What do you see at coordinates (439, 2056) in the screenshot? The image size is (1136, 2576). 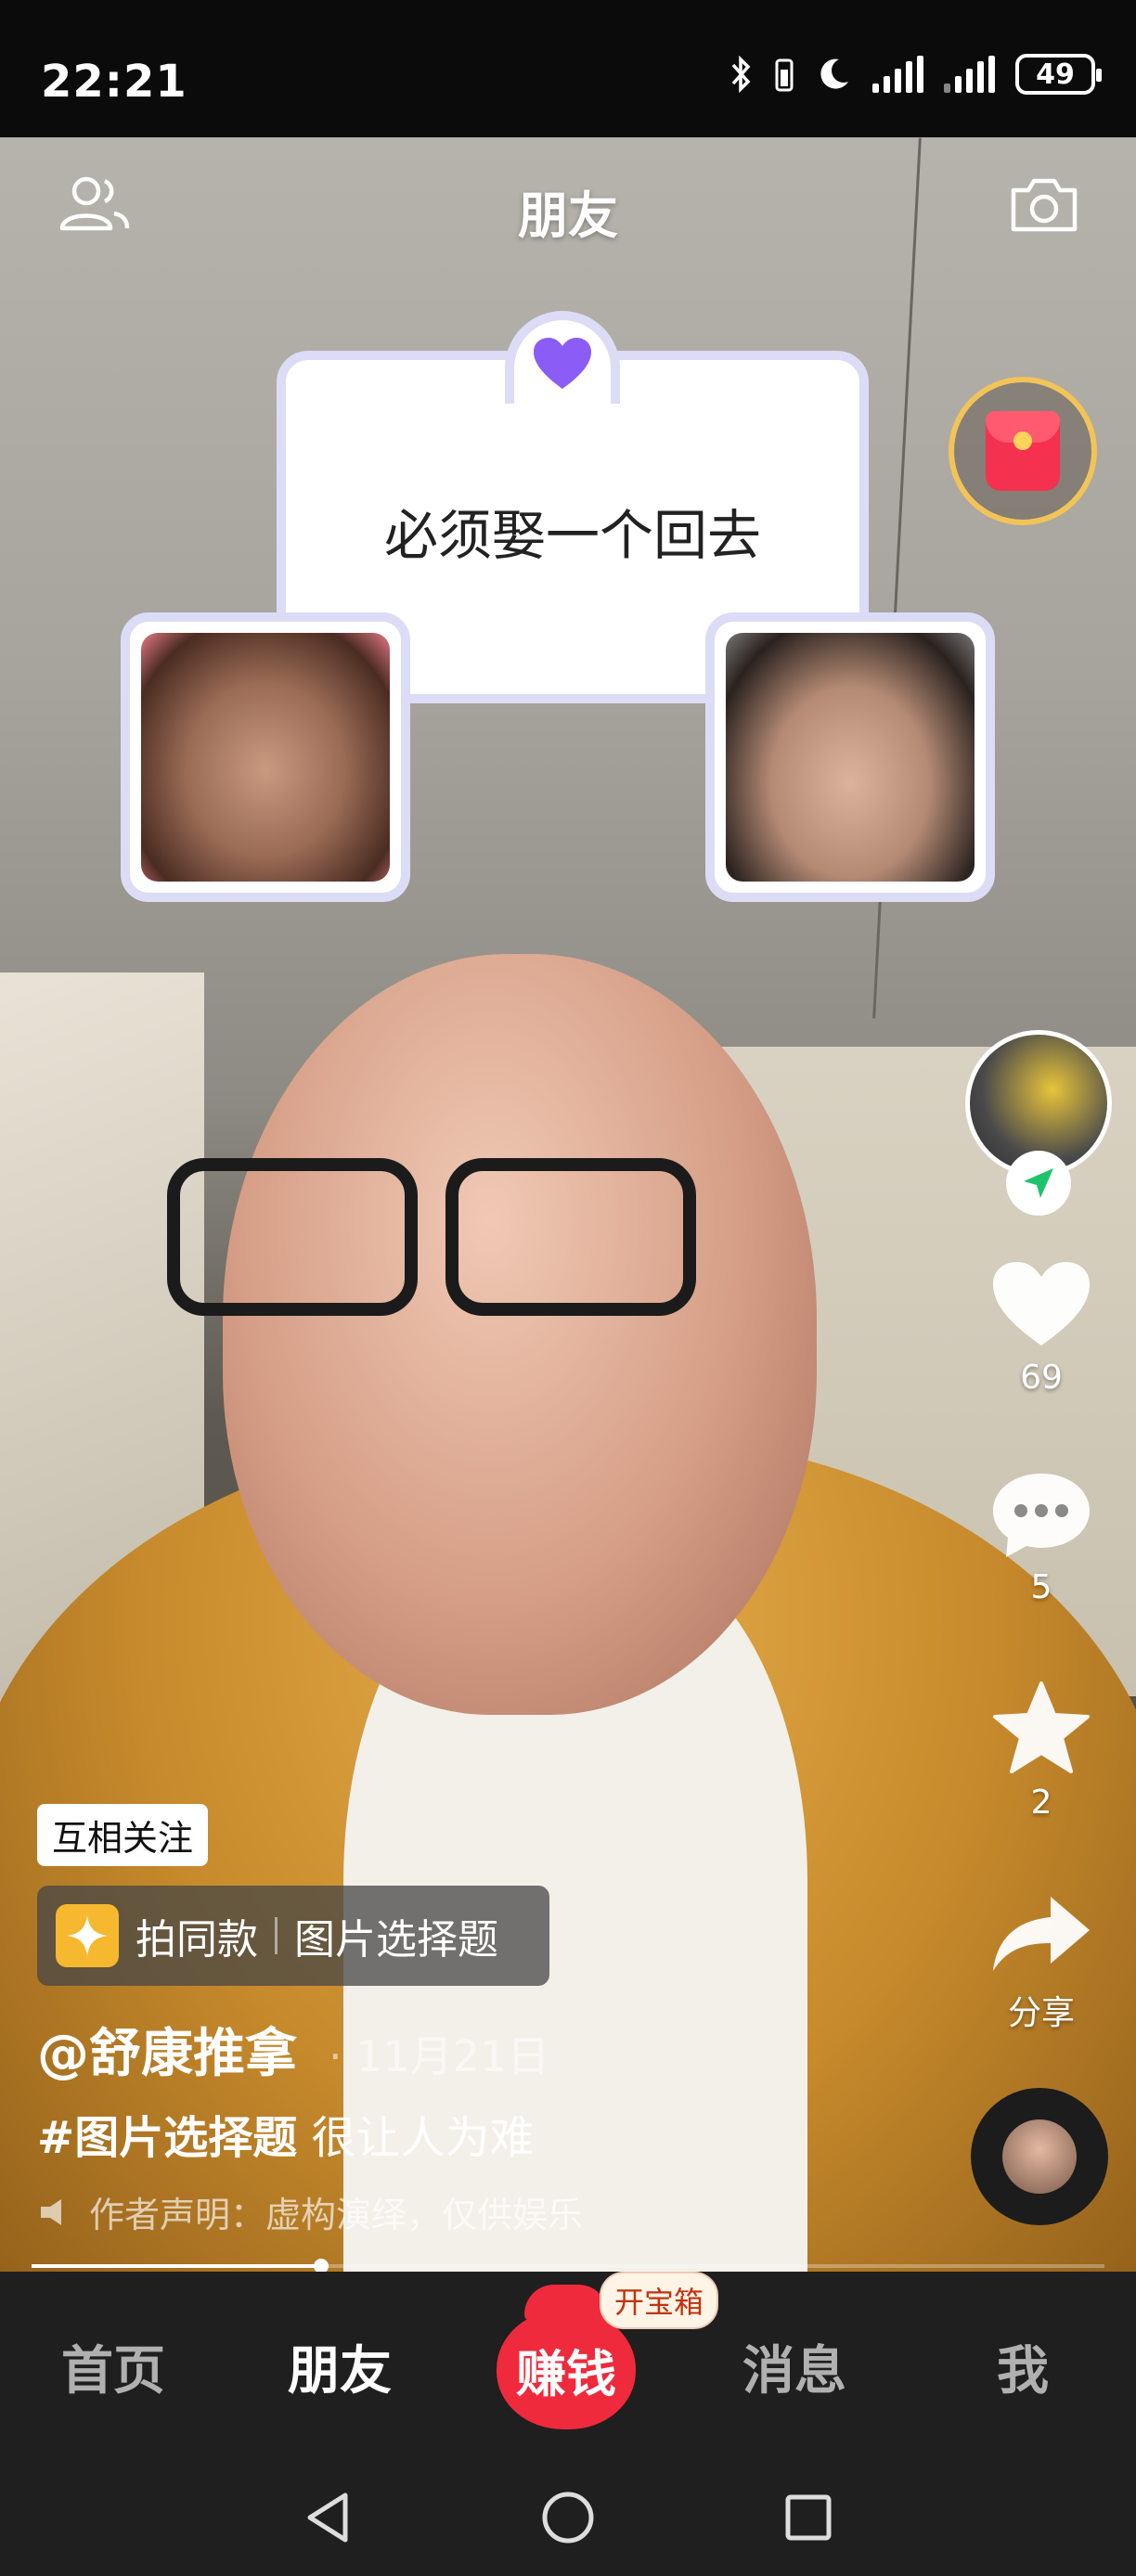 I see `post-date: · 11月21日` at bounding box center [439, 2056].